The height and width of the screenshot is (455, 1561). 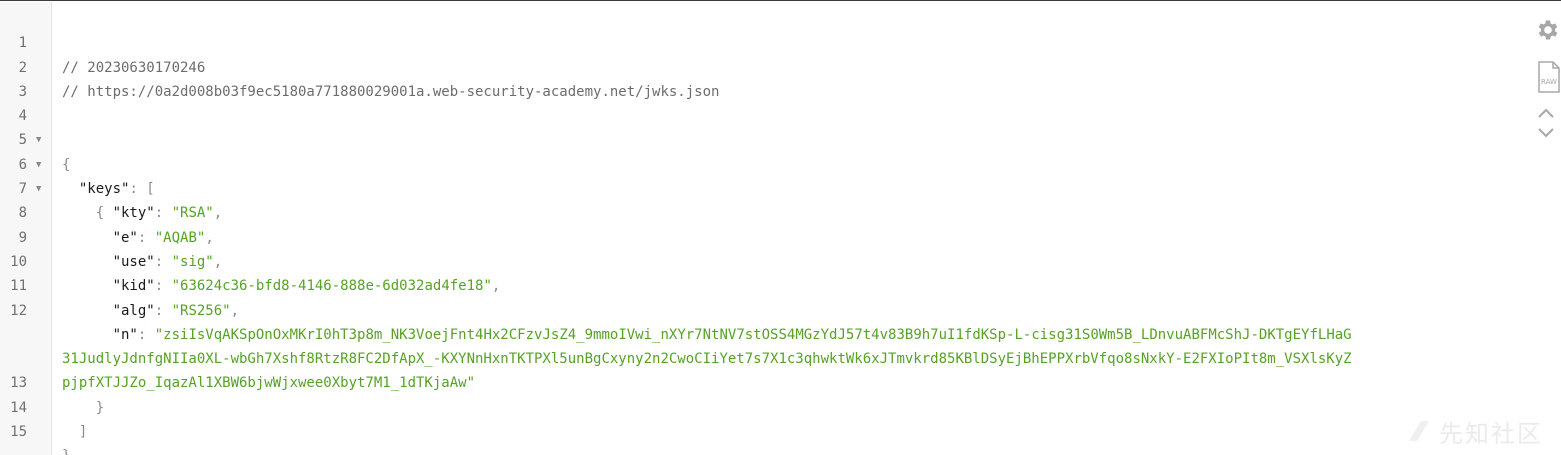 I want to click on code-line: 3, so click(x=780, y=78).